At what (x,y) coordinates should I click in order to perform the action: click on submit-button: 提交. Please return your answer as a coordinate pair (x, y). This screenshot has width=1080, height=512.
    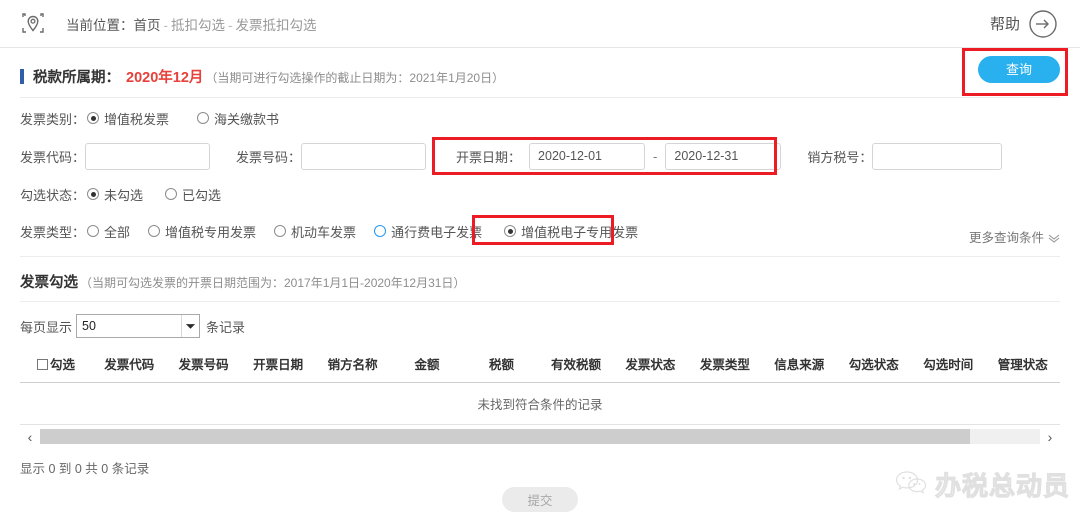
    Looking at the image, I should click on (540, 499).